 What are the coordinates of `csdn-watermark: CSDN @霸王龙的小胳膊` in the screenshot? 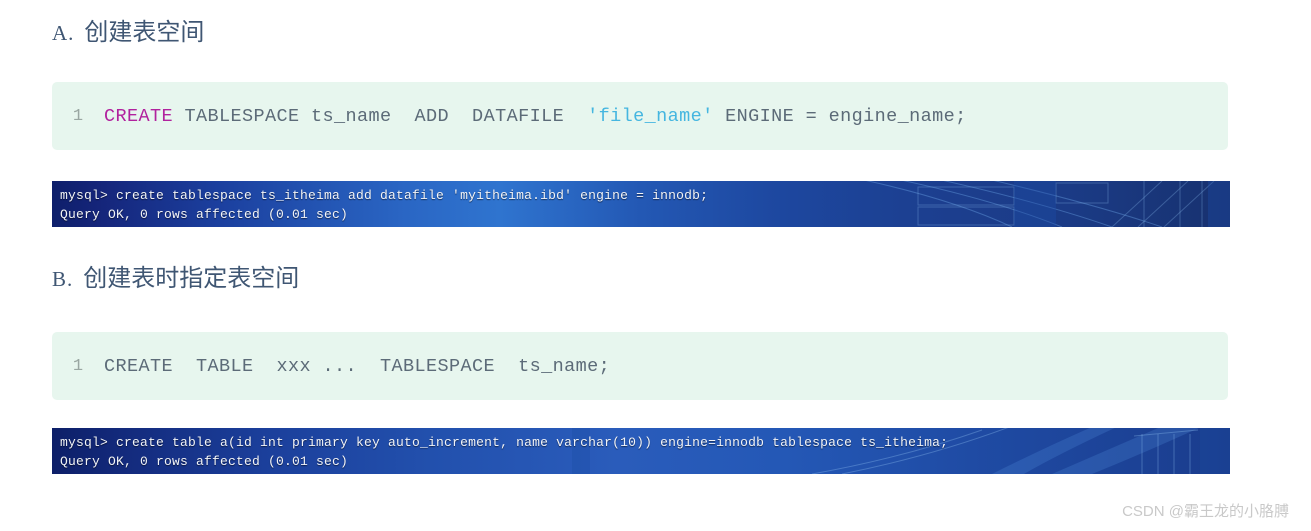 It's located at (1205, 511).